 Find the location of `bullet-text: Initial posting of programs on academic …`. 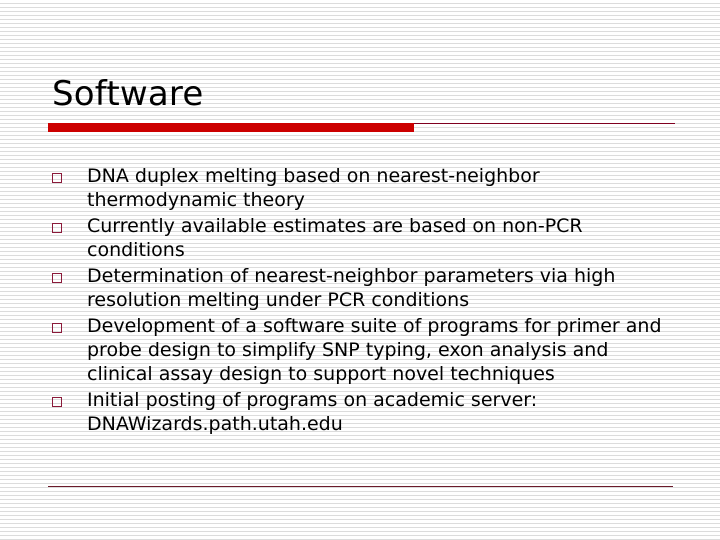

bullet-text: Initial posting of programs on academic … is located at coordinates (312, 412).